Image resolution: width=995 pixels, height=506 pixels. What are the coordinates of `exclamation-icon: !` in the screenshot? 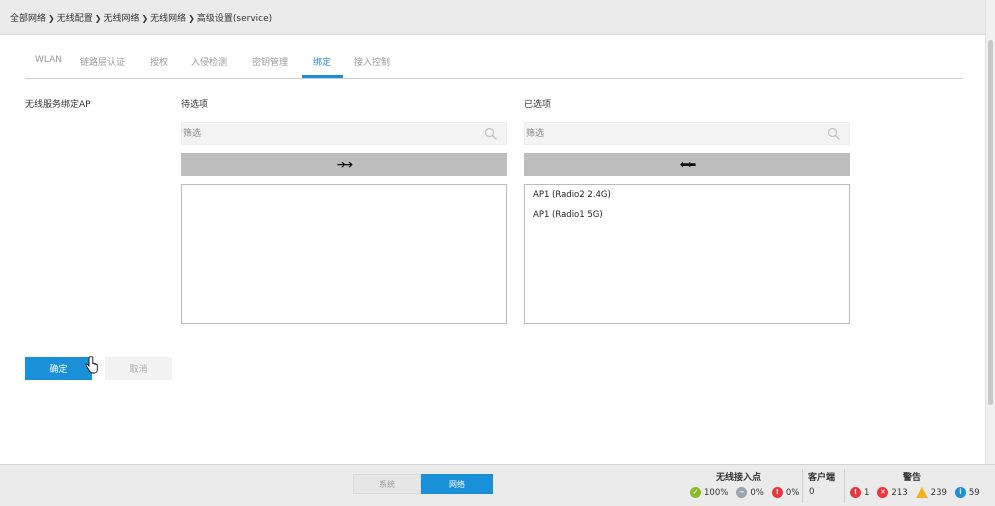 It's located at (777, 492).